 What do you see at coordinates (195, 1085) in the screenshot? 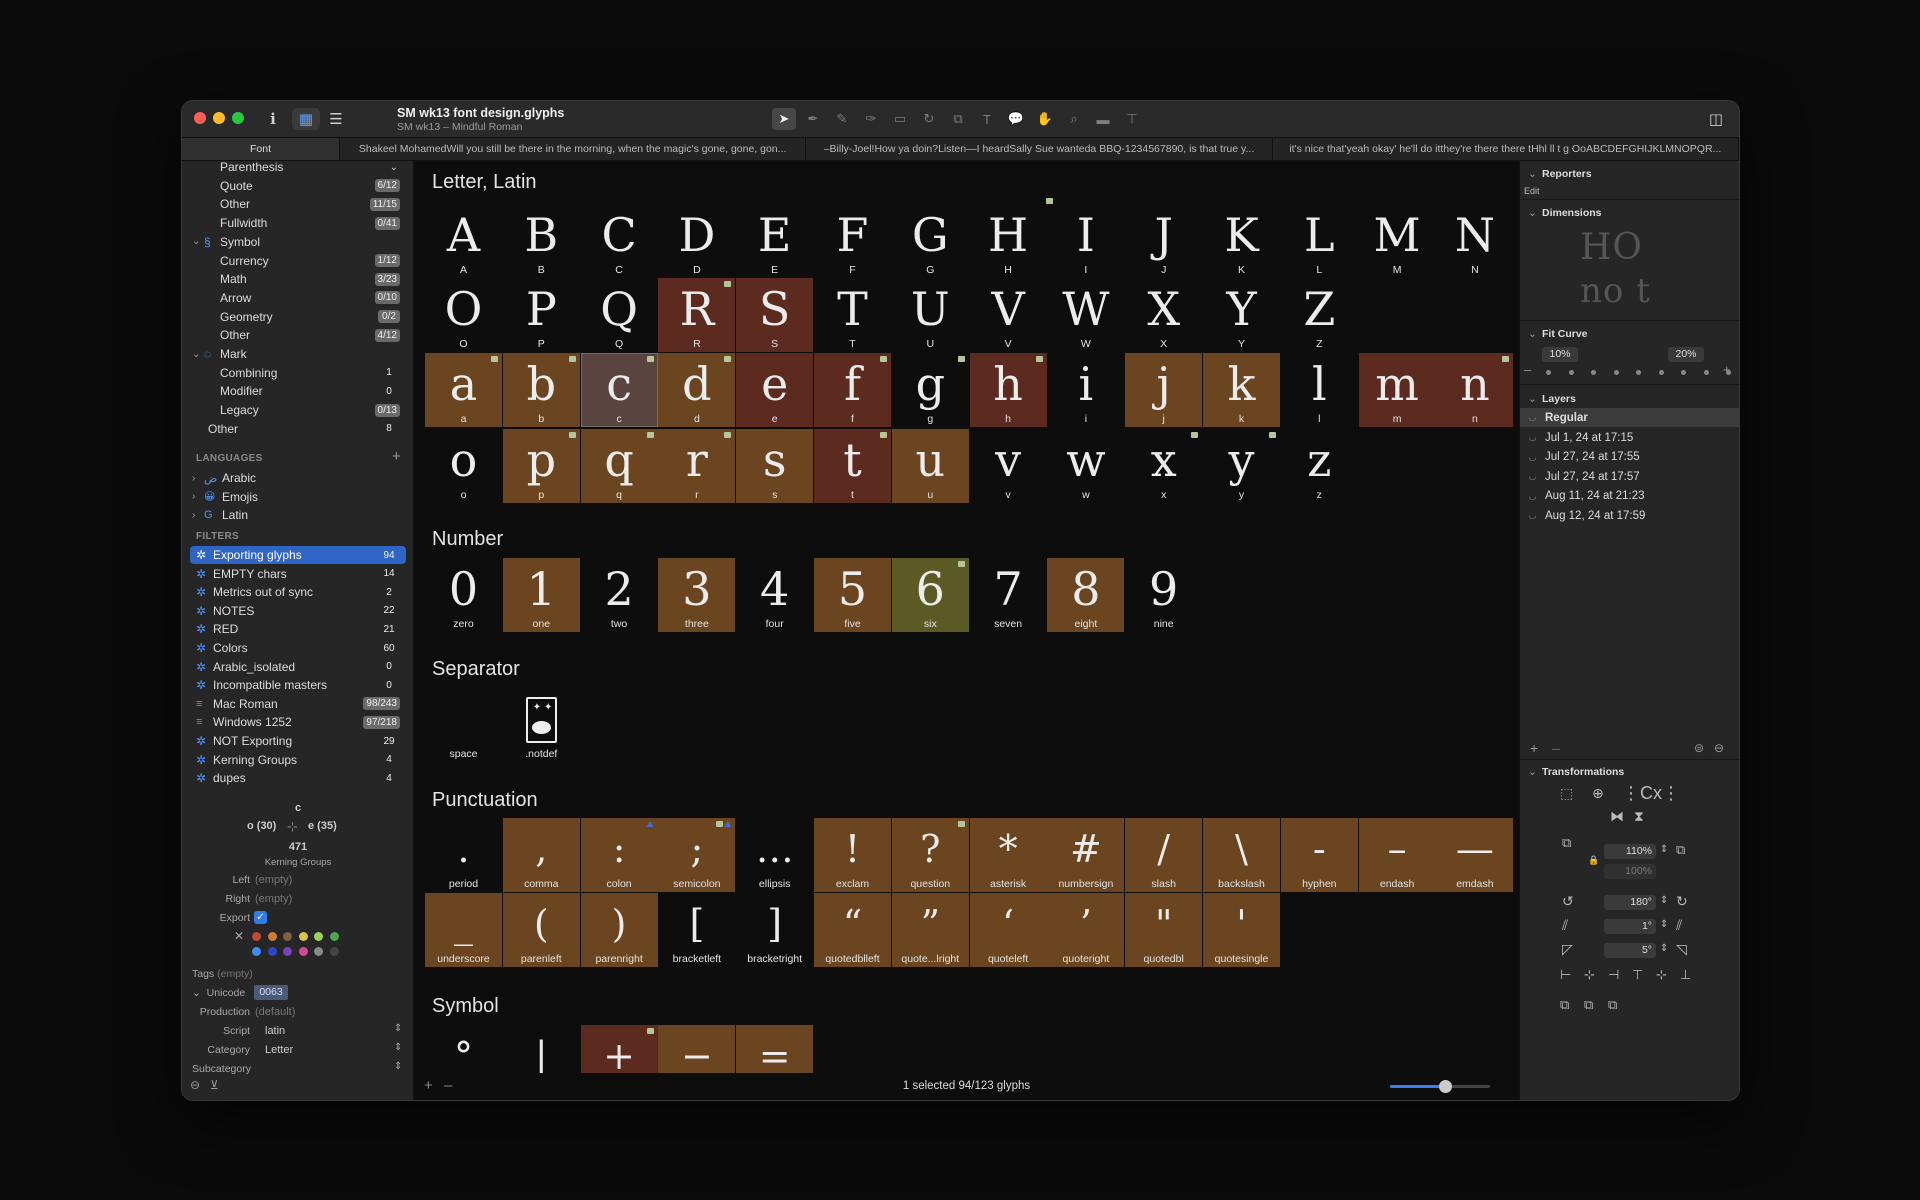
I see `options-icon: ⊖` at bounding box center [195, 1085].